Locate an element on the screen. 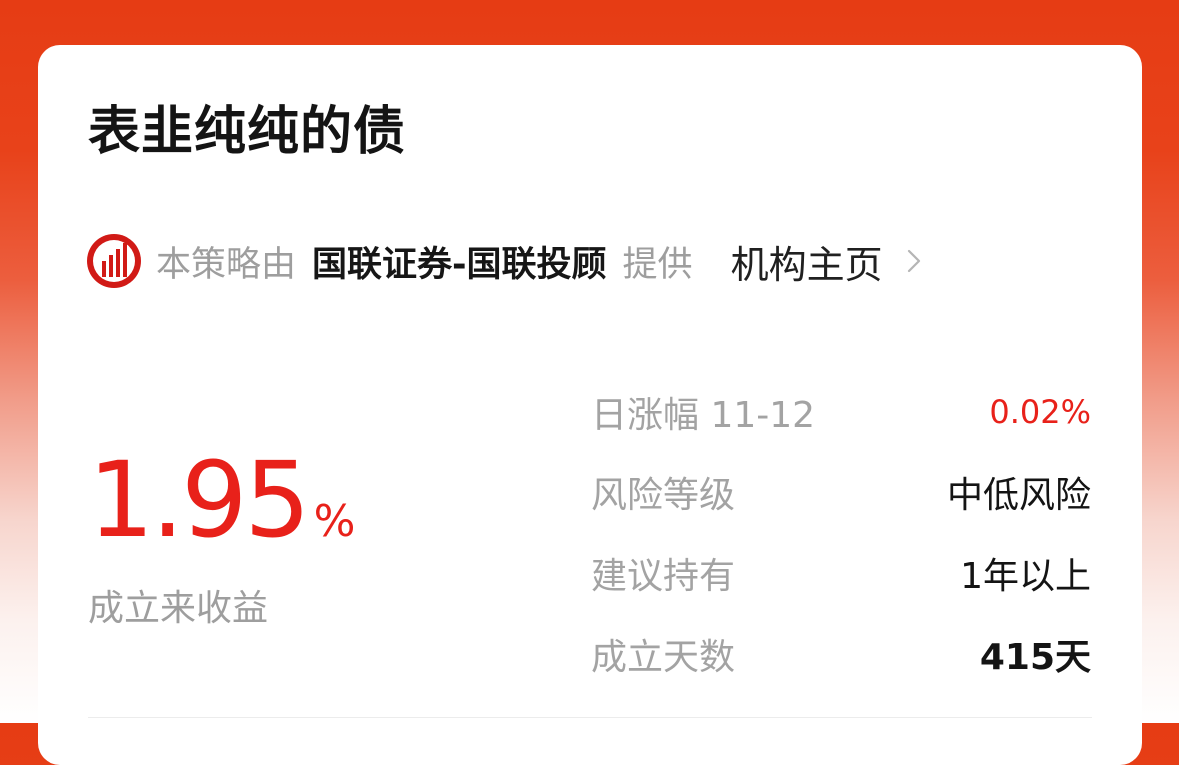  stat-row-daily-change: 日涨幅 11-12 0.02% is located at coordinates (841, 412).